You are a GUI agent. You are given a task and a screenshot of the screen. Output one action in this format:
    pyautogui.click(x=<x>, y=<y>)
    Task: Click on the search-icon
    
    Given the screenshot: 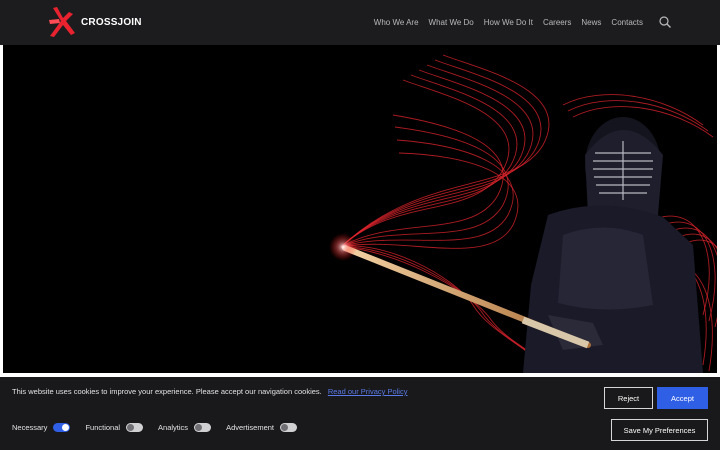 What is the action you would take?
    pyautogui.click(x=665, y=22)
    